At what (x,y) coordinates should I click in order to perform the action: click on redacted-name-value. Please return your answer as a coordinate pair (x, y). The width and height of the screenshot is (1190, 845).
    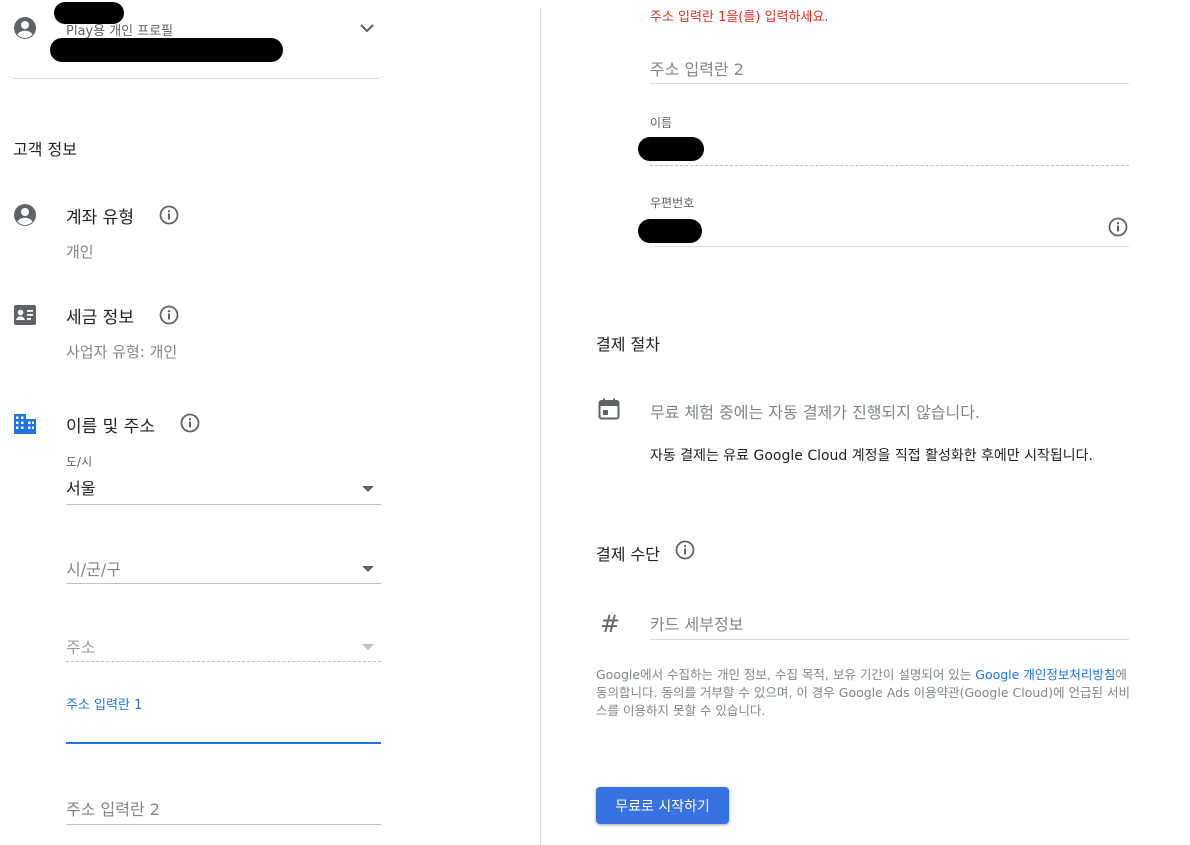
    Looking at the image, I should click on (671, 149).